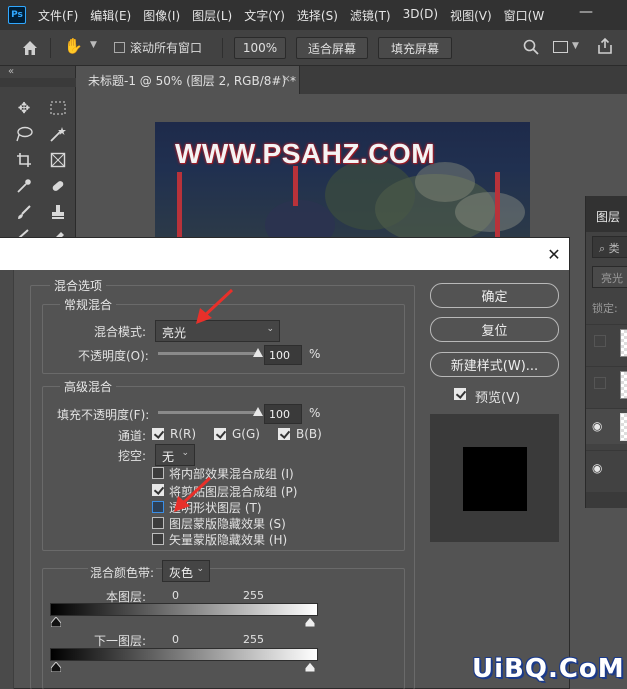 Image resolution: width=627 pixels, height=689 pixels. Describe the element at coordinates (471, 15) in the screenshot. I see `menu-view: 视图(V)` at that location.